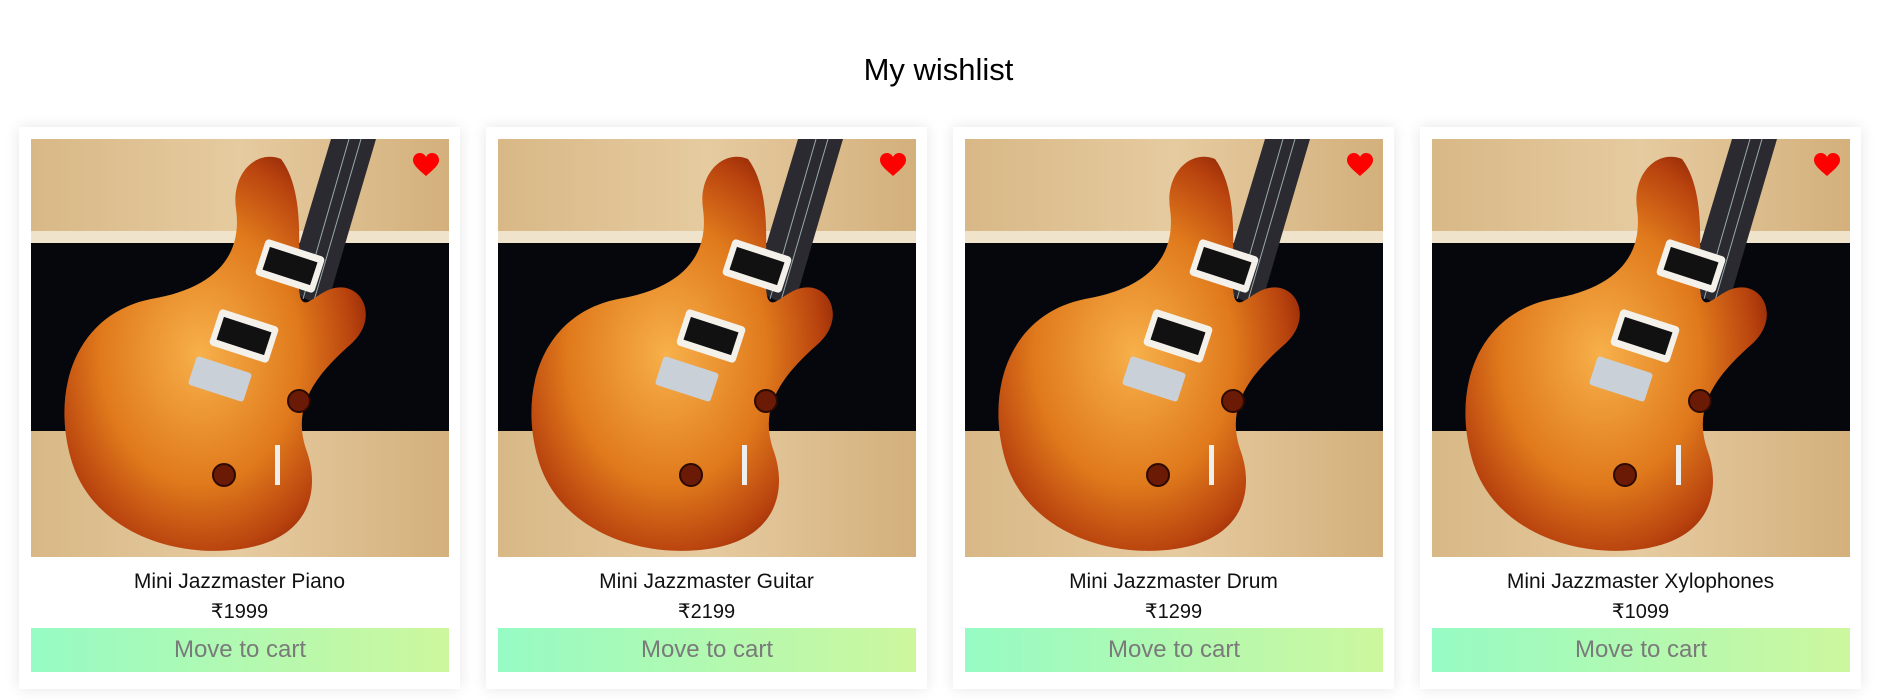 The width and height of the screenshot is (1877, 700). I want to click on product-price: ₹1099, so click(1640, 612).